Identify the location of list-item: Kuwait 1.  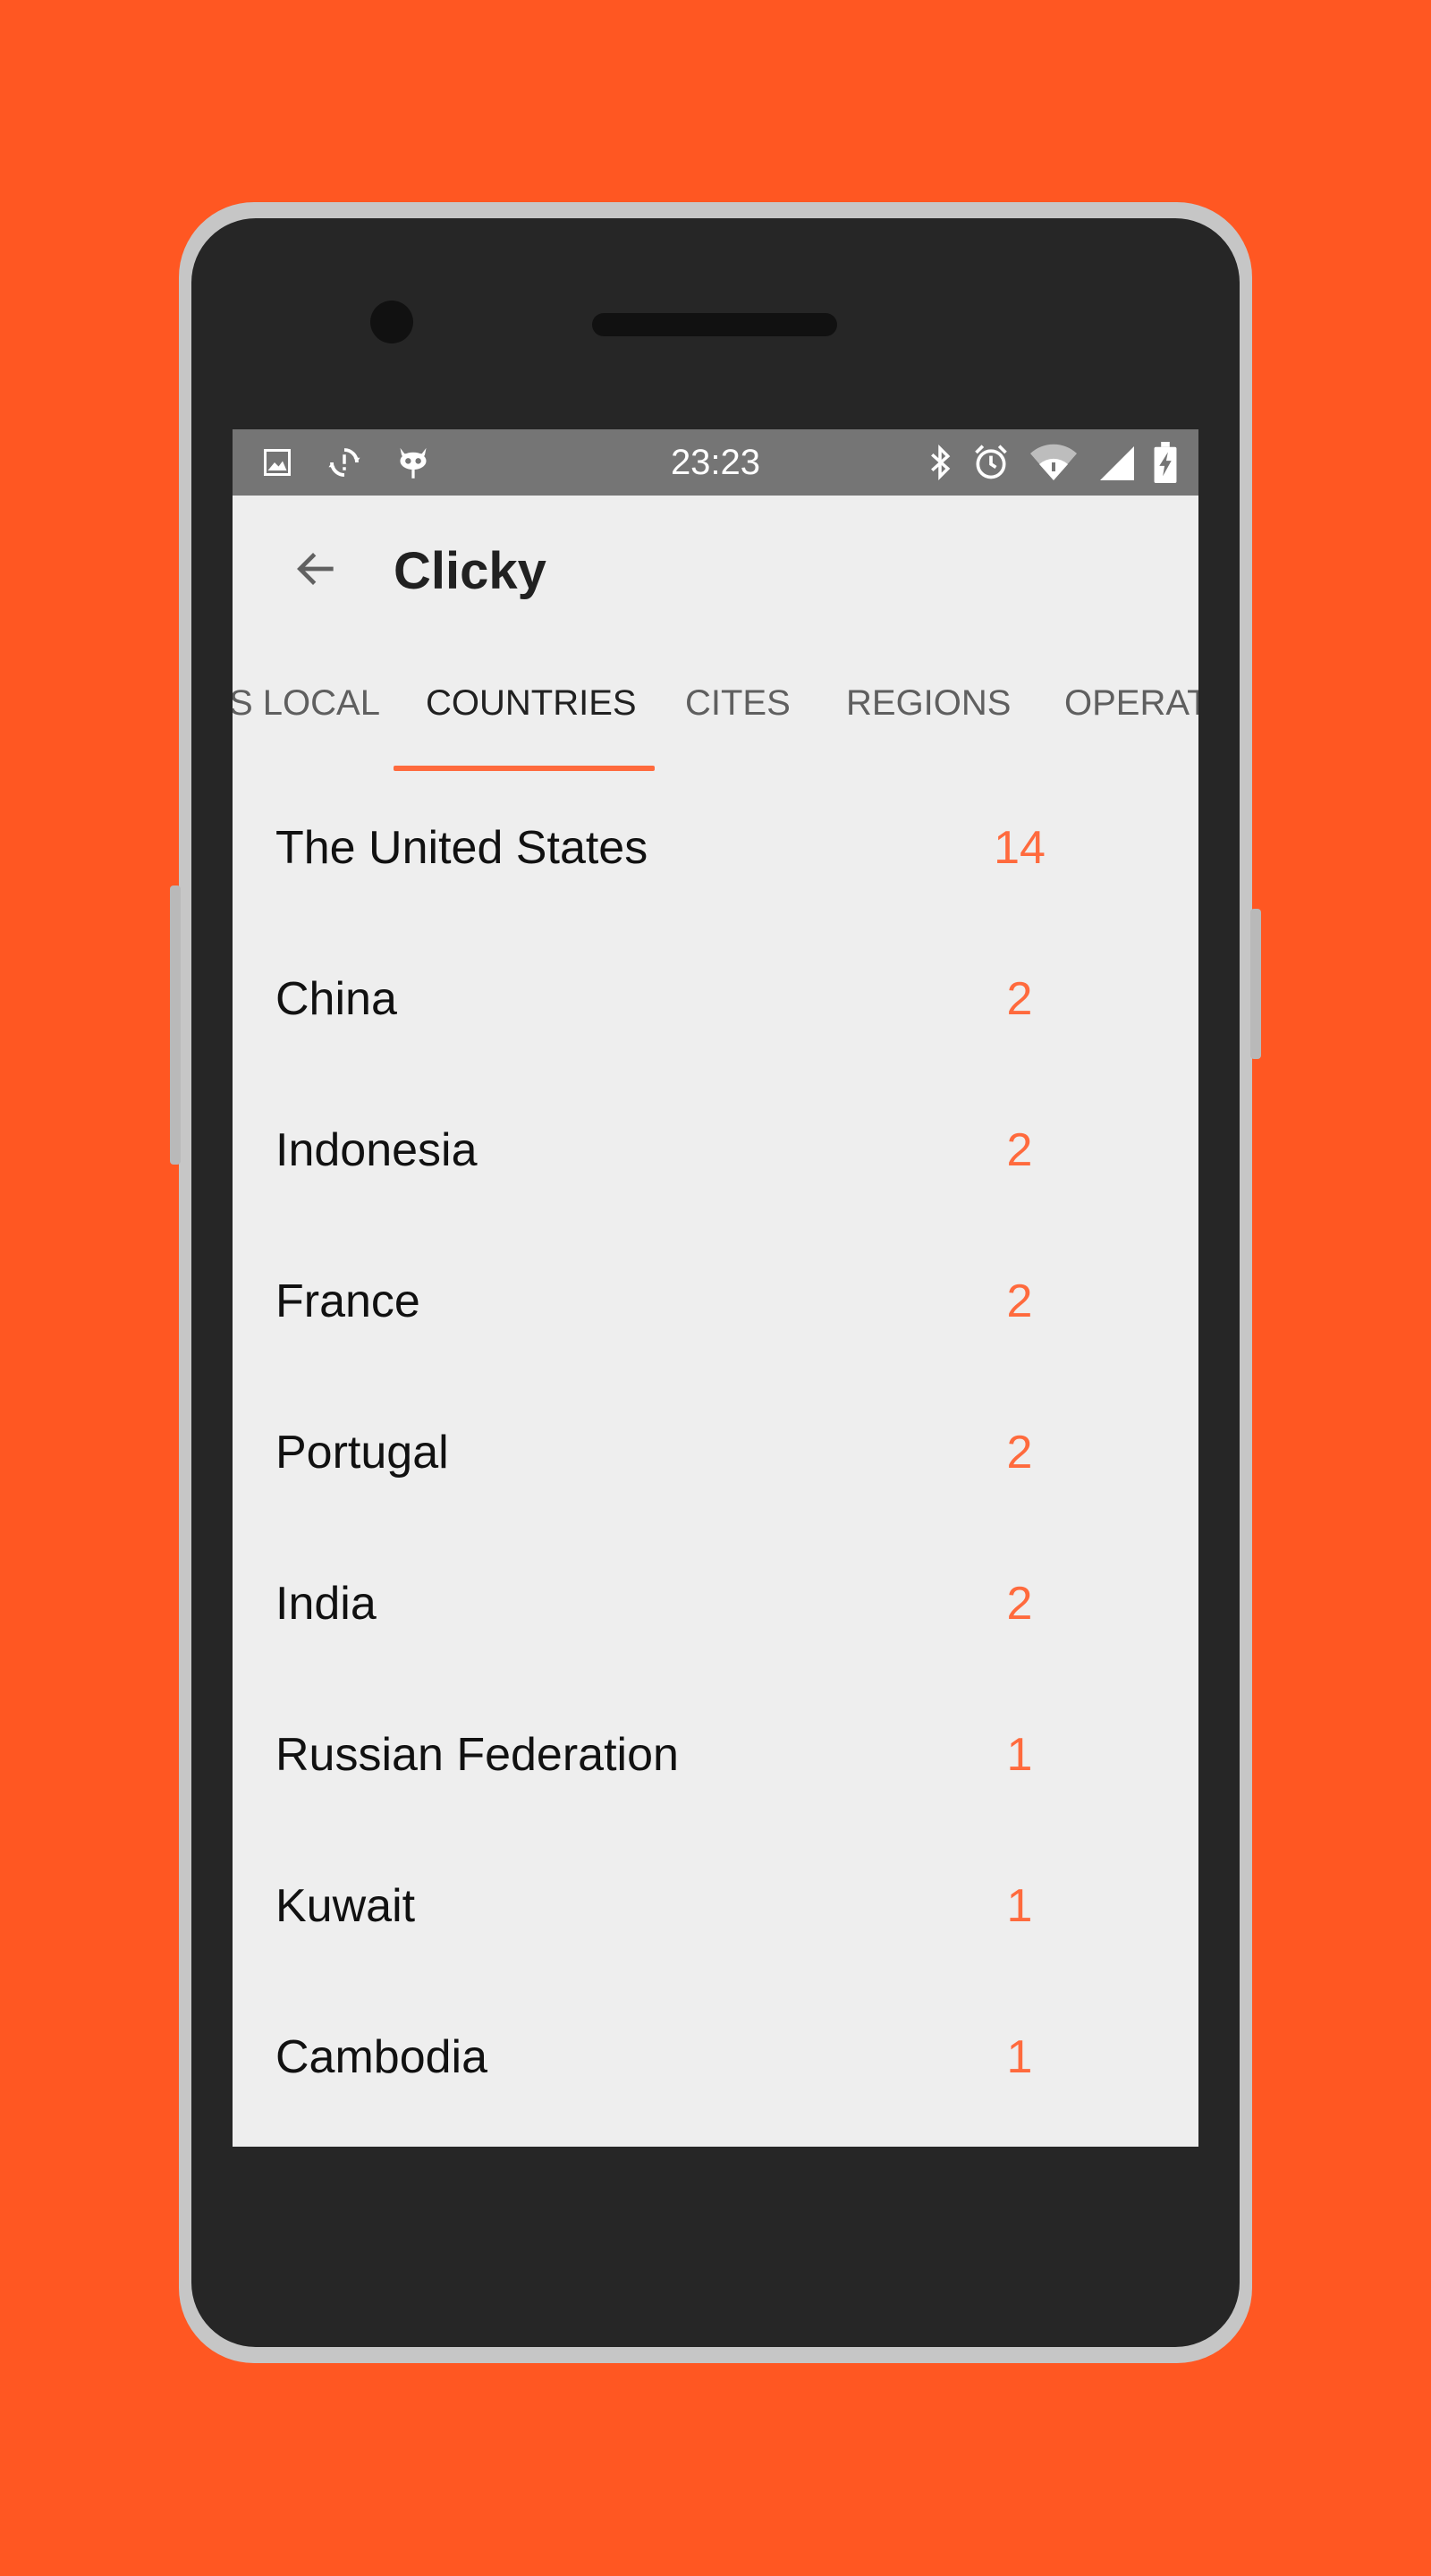
(716, 1906).